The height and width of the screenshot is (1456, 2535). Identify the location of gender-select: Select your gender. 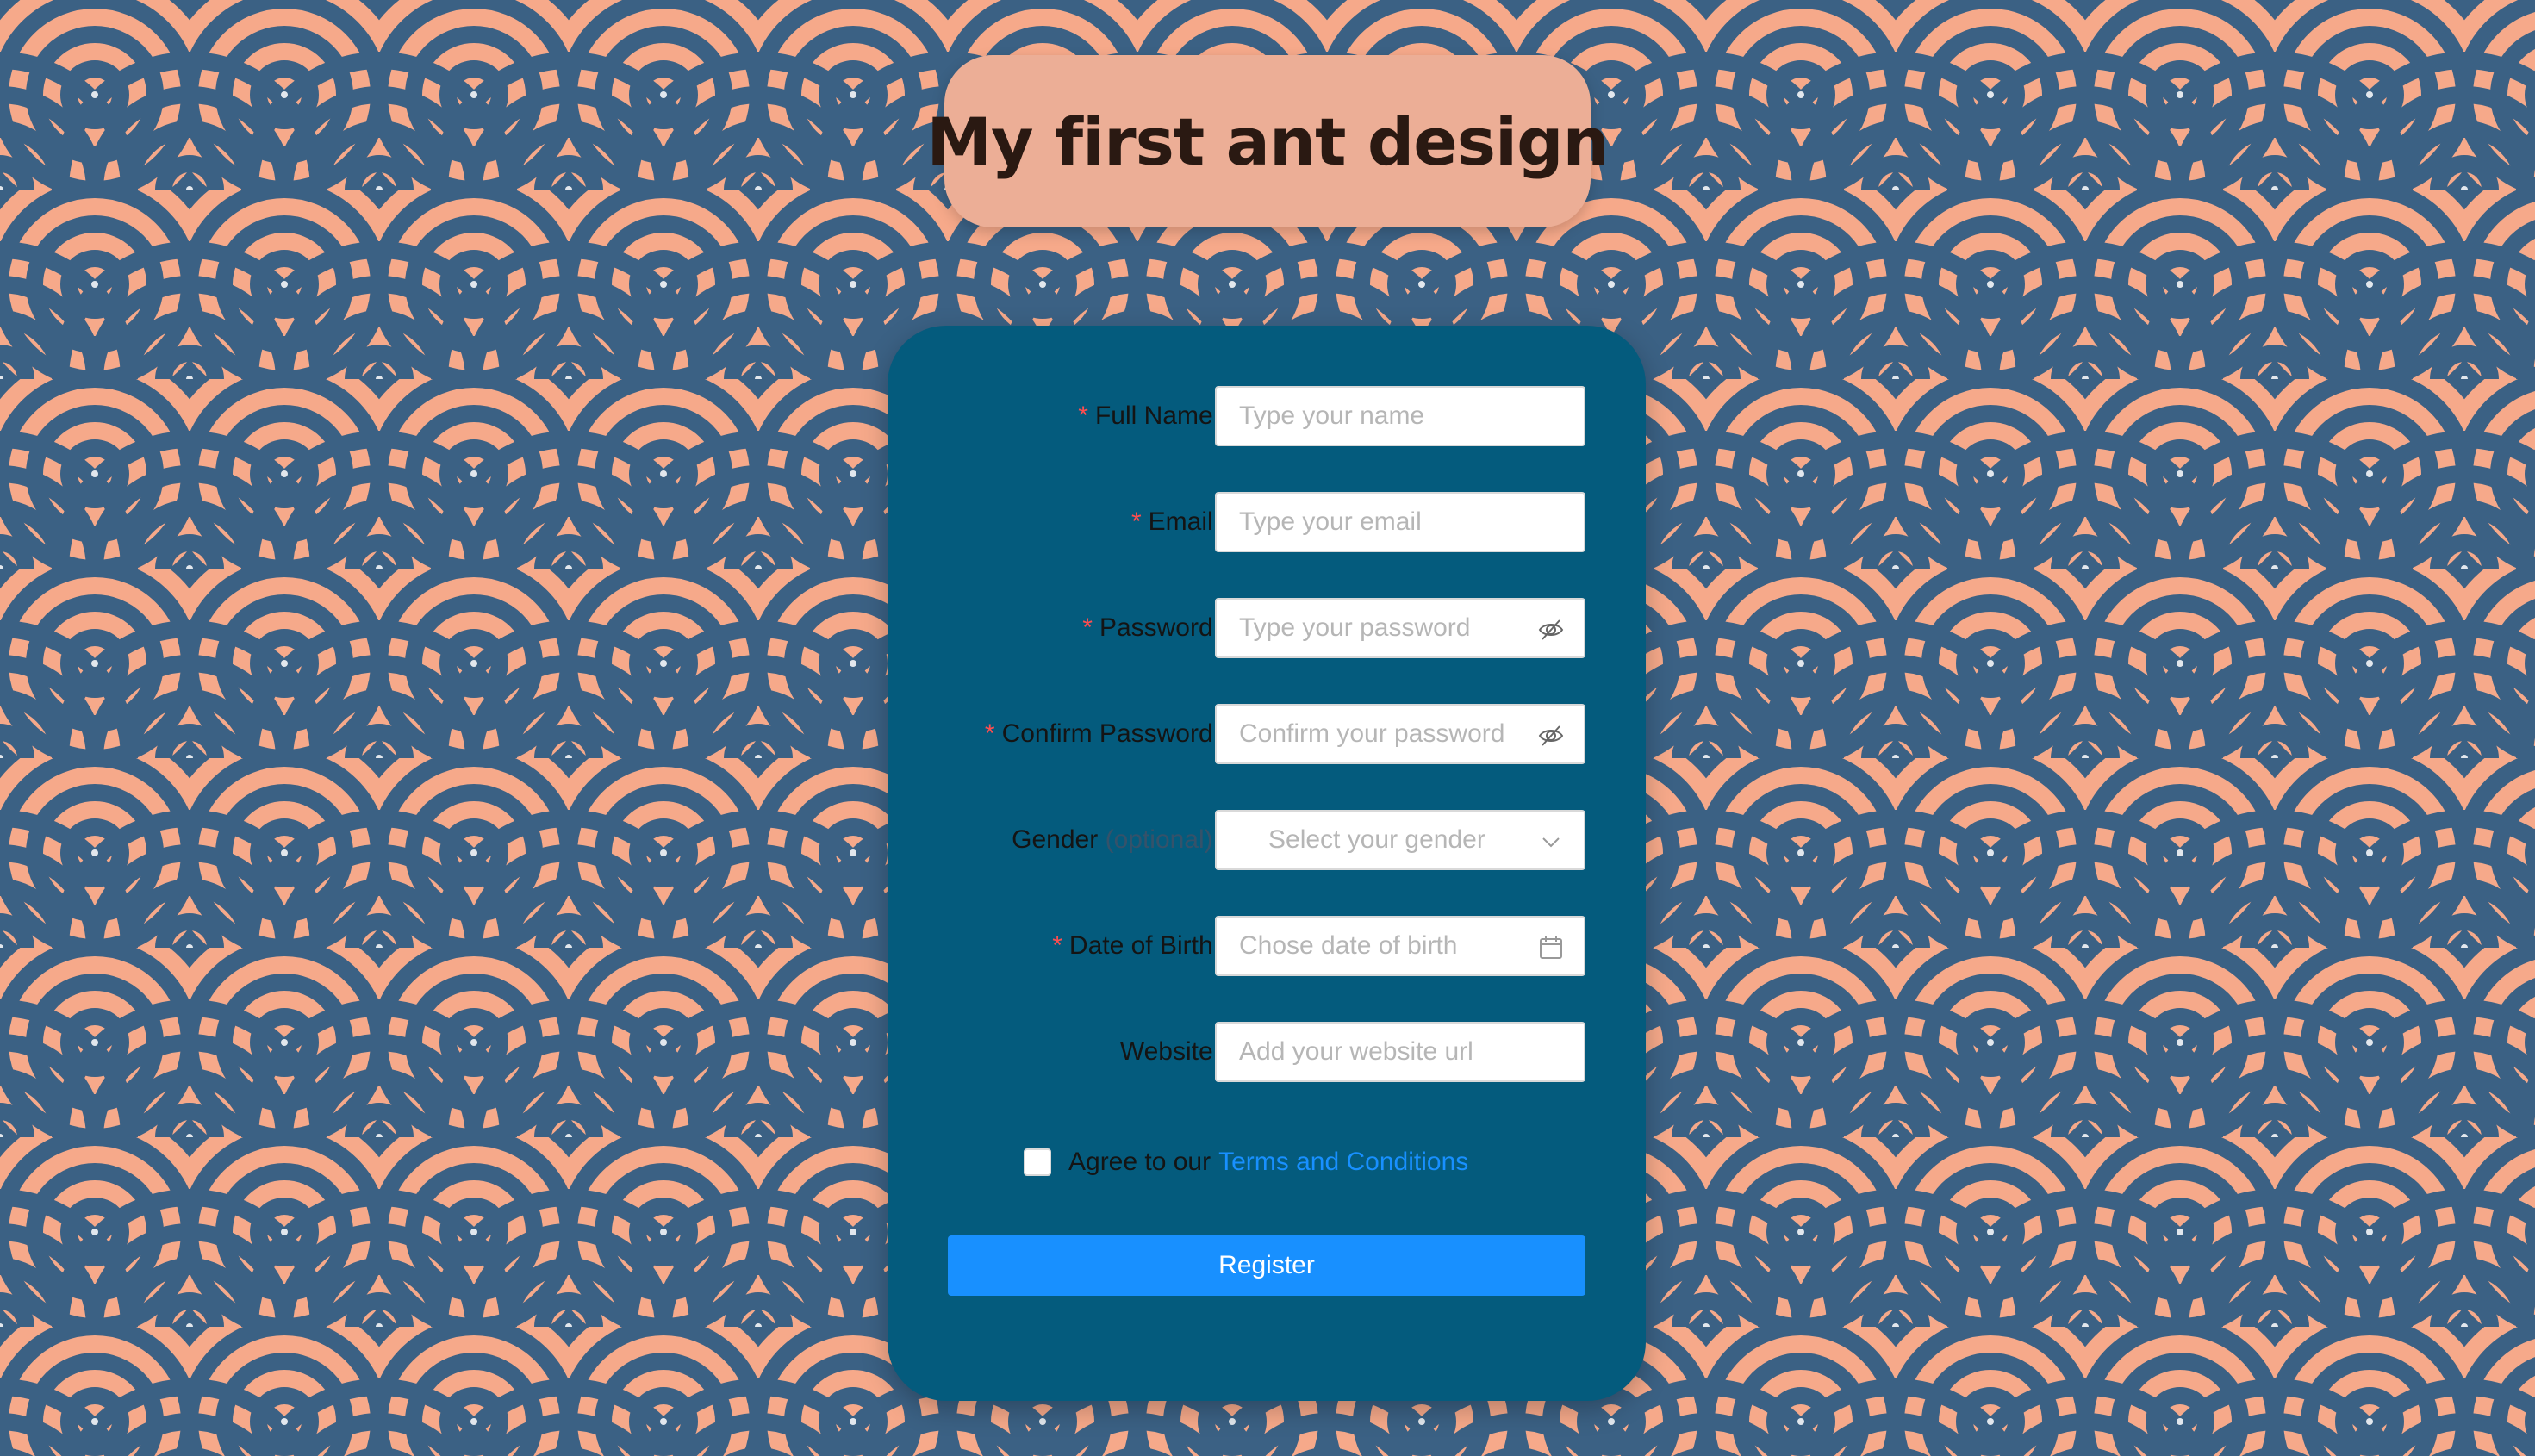
(1400, 840).